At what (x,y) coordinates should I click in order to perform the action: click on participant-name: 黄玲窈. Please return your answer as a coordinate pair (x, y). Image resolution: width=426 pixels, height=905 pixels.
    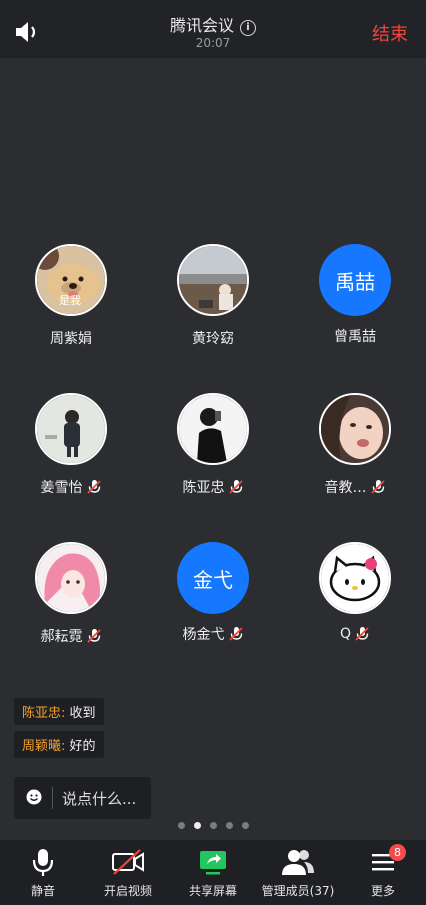
    Looking at the image, I should click on (213, 339).